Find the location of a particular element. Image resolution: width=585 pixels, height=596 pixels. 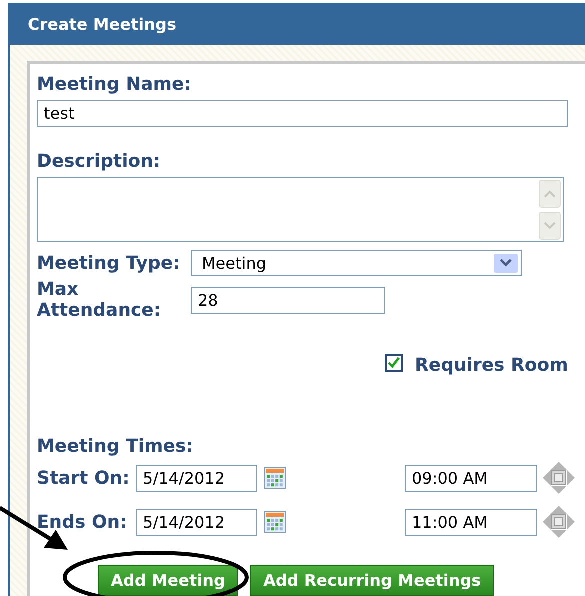

chevron-up-icon is located at coordinates (550, 194).